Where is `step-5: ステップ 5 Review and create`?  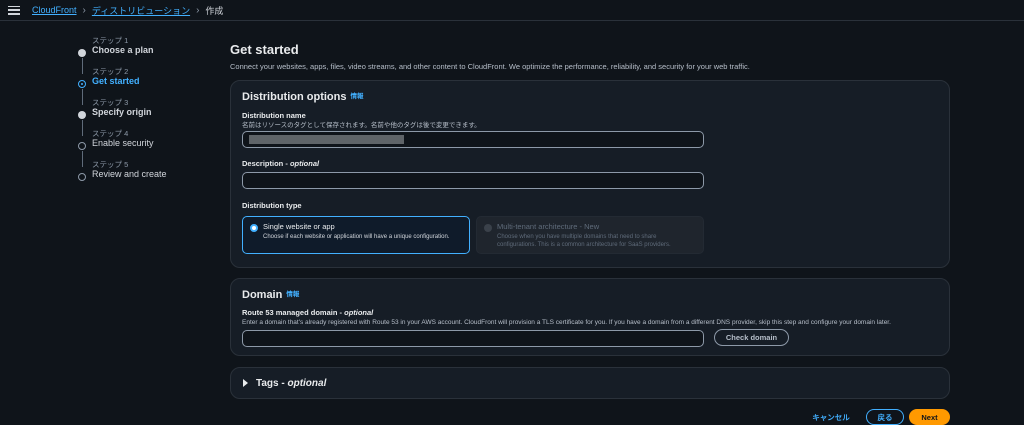 step-5: ステップ 5 Review and create is located at coordinates (148, 175).